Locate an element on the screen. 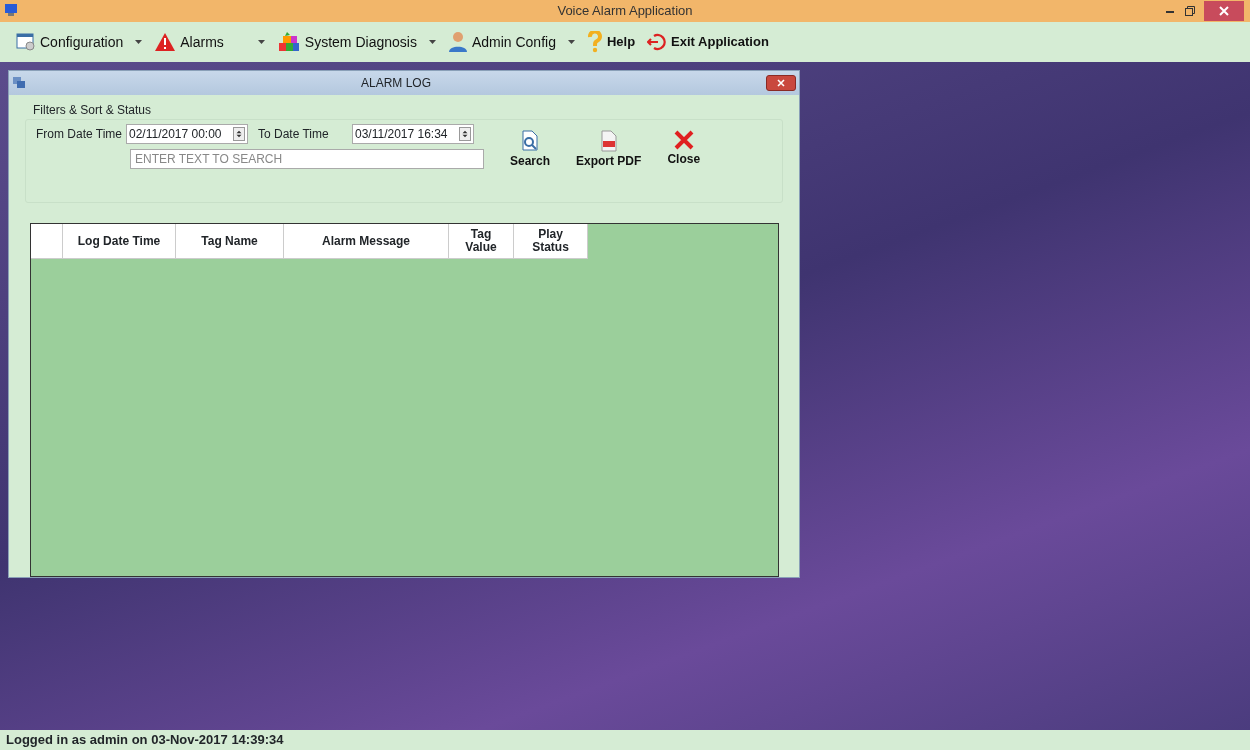 Image resolution: width=1250 pixels, height=750 pixels. close-button is located at coordinates (781, 83).